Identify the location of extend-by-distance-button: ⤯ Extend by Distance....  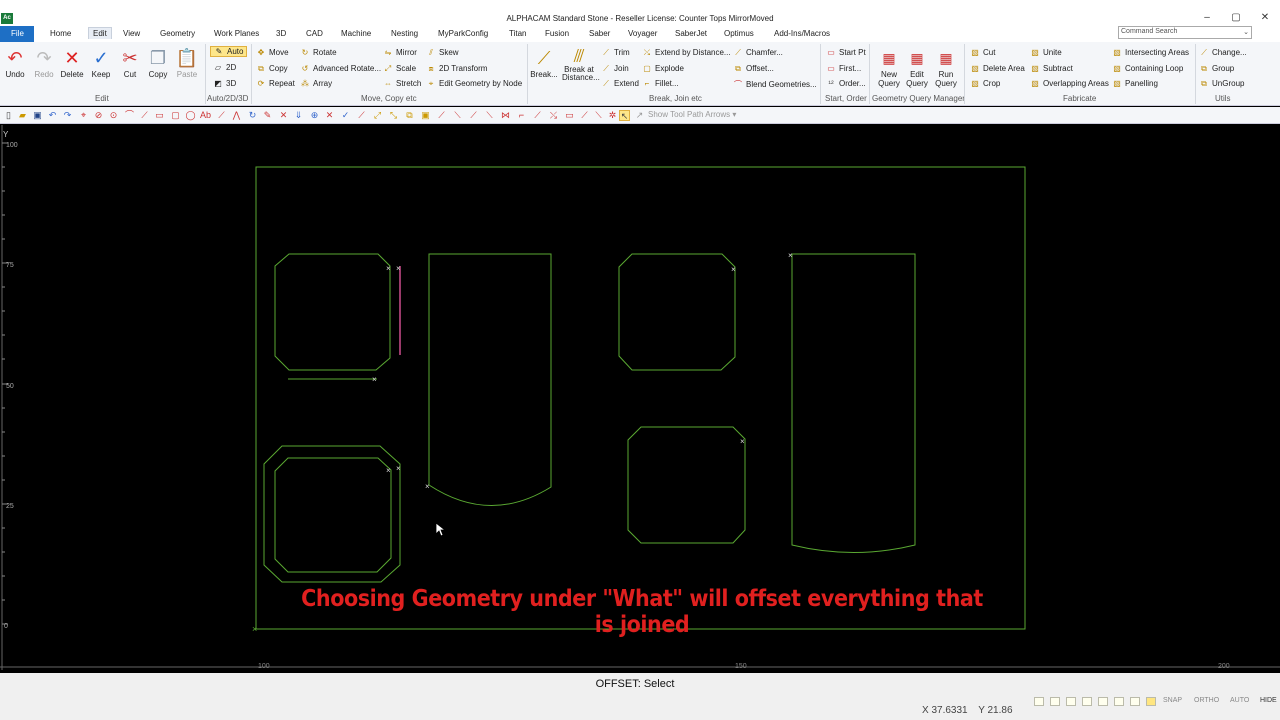
(686, 53).